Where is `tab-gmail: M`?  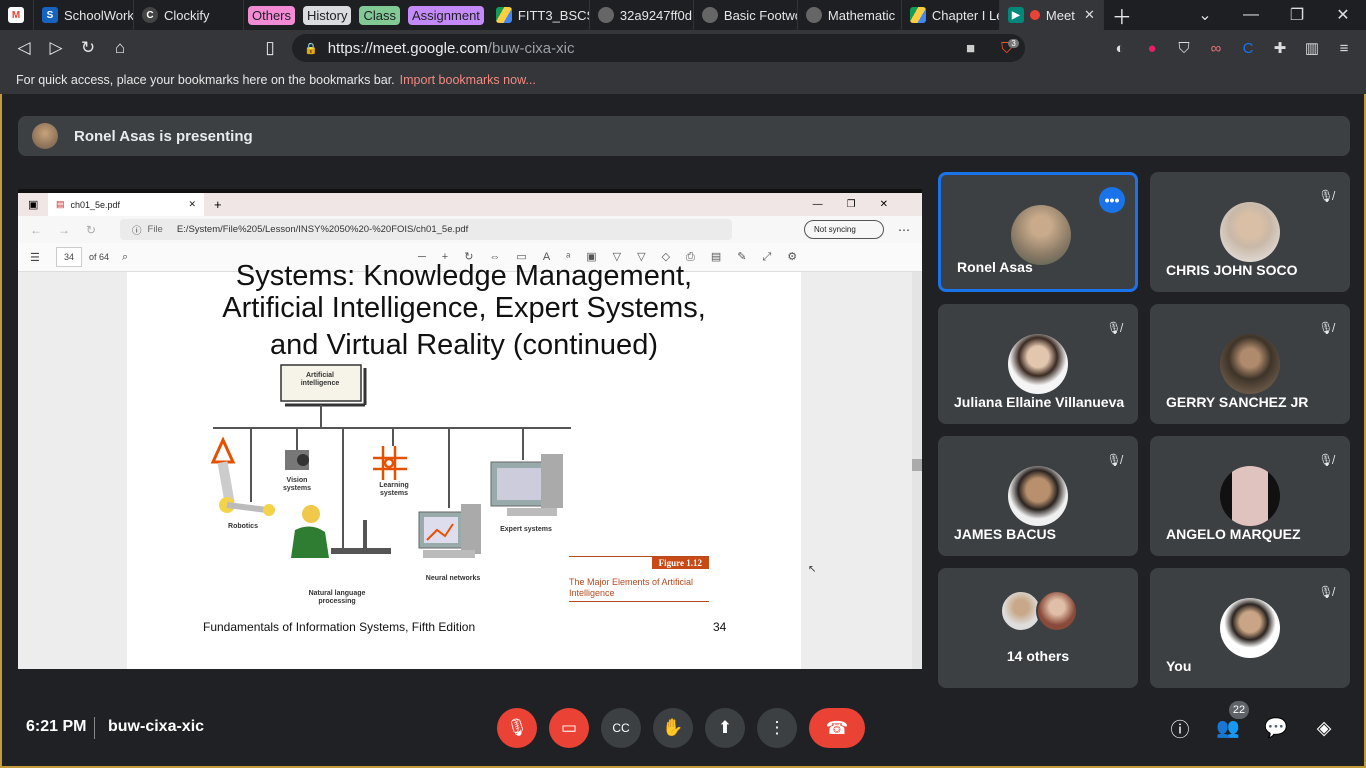
tab-gmail: M is located at coordinates (17, 15).